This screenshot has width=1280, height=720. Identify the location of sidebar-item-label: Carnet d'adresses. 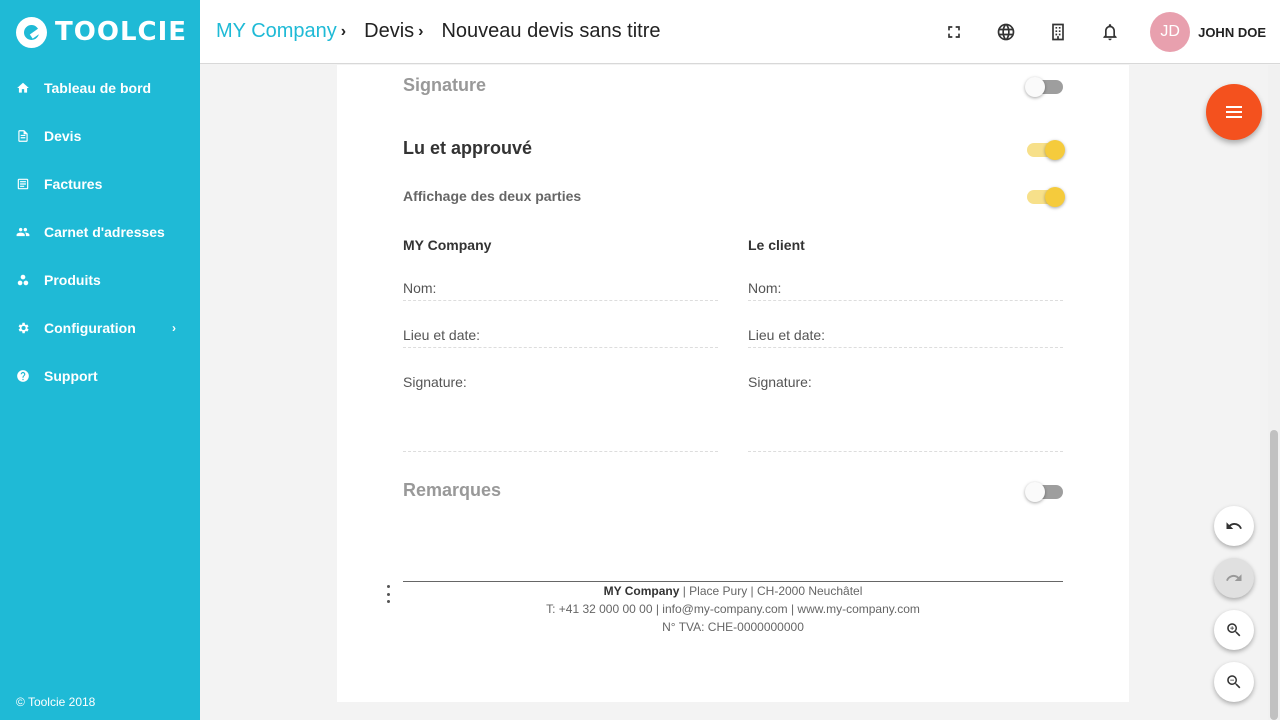
(104, 232).